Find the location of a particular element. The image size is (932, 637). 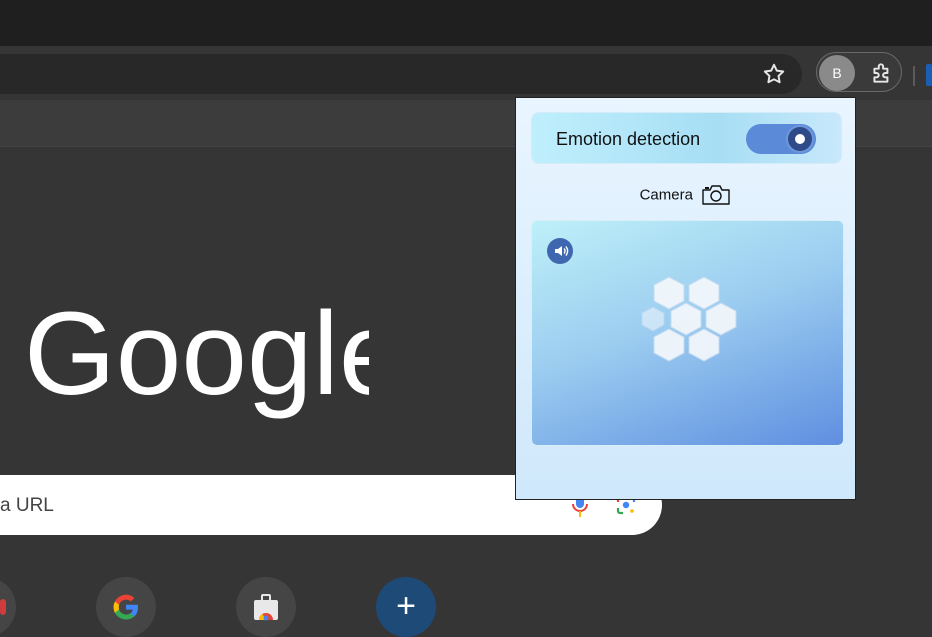

chrome-web-store-shortcut is located at coordinates (266, 607).